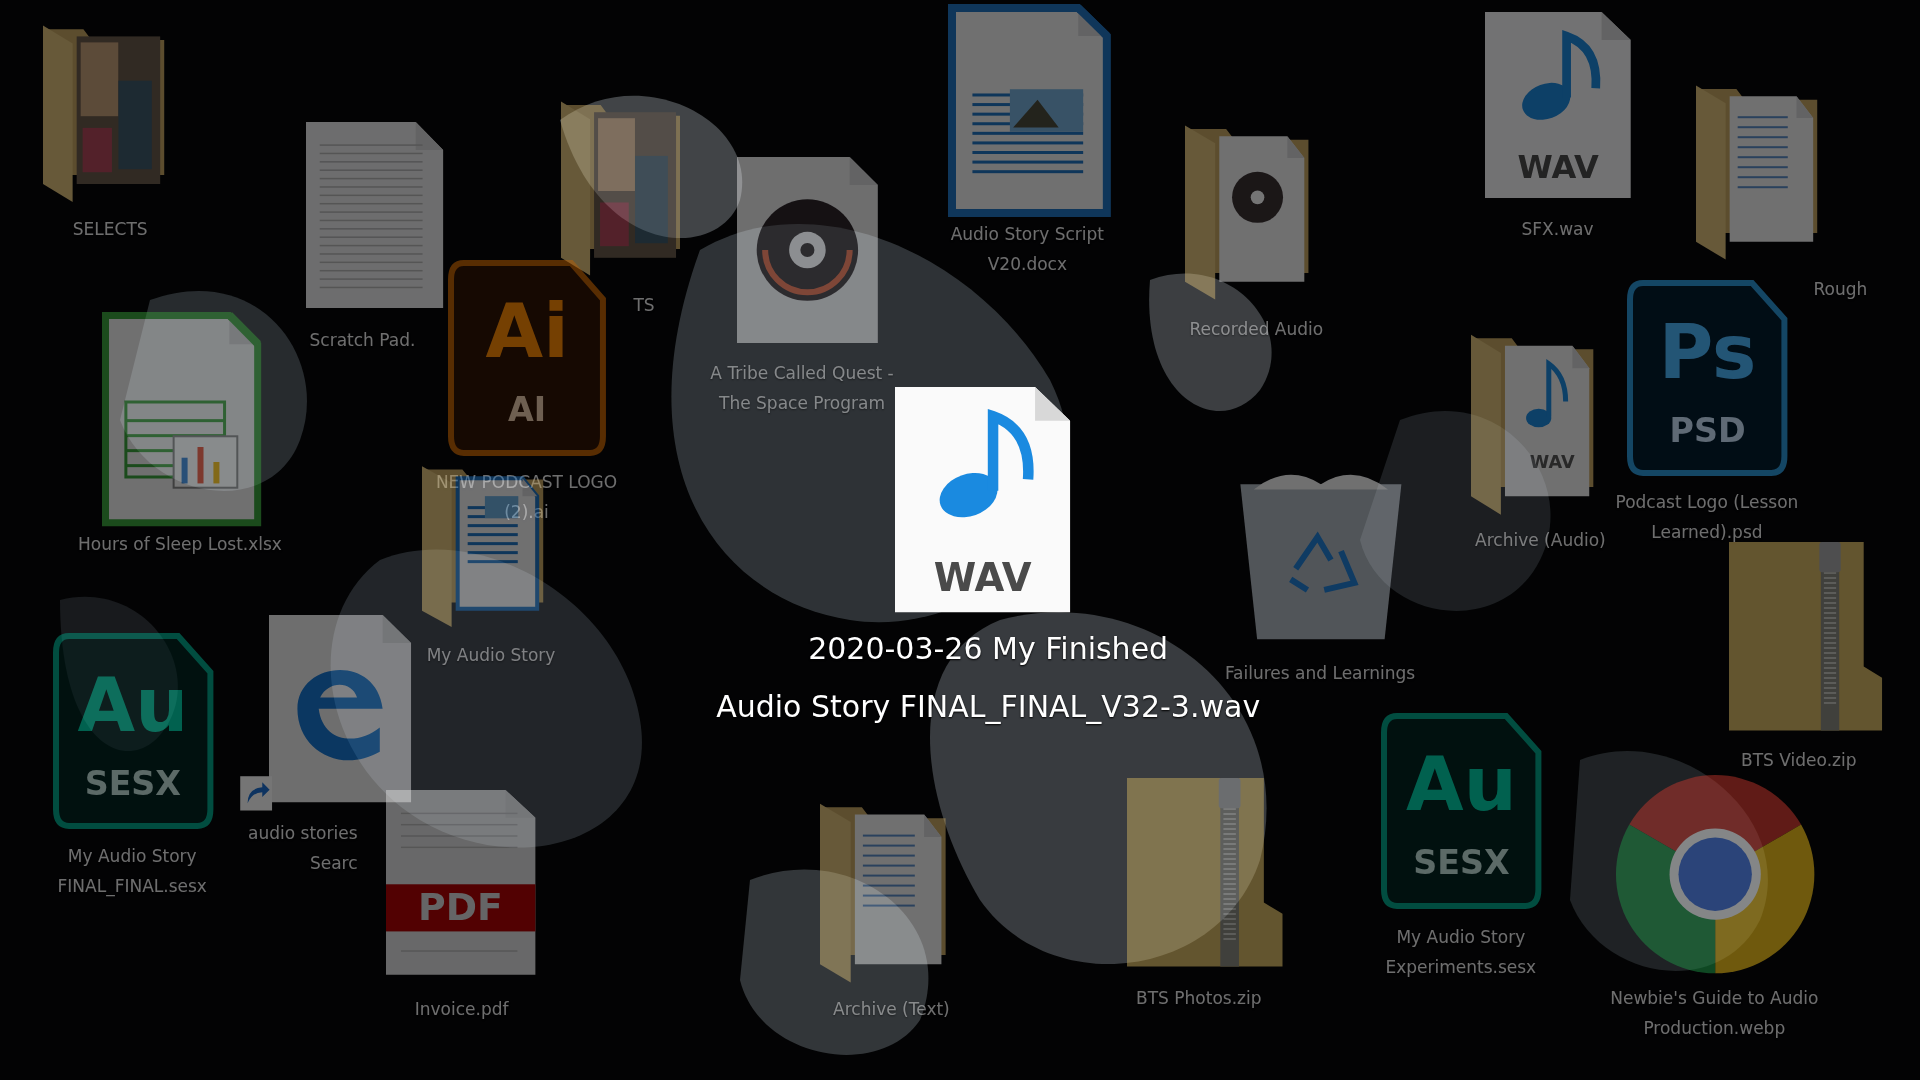 The width and height of the screenshot is (1920, 1080). What do you see at coordinates (333, 862) in the screenshot?
I see `file-name-label: Searc` at bounding box center [333, 862].